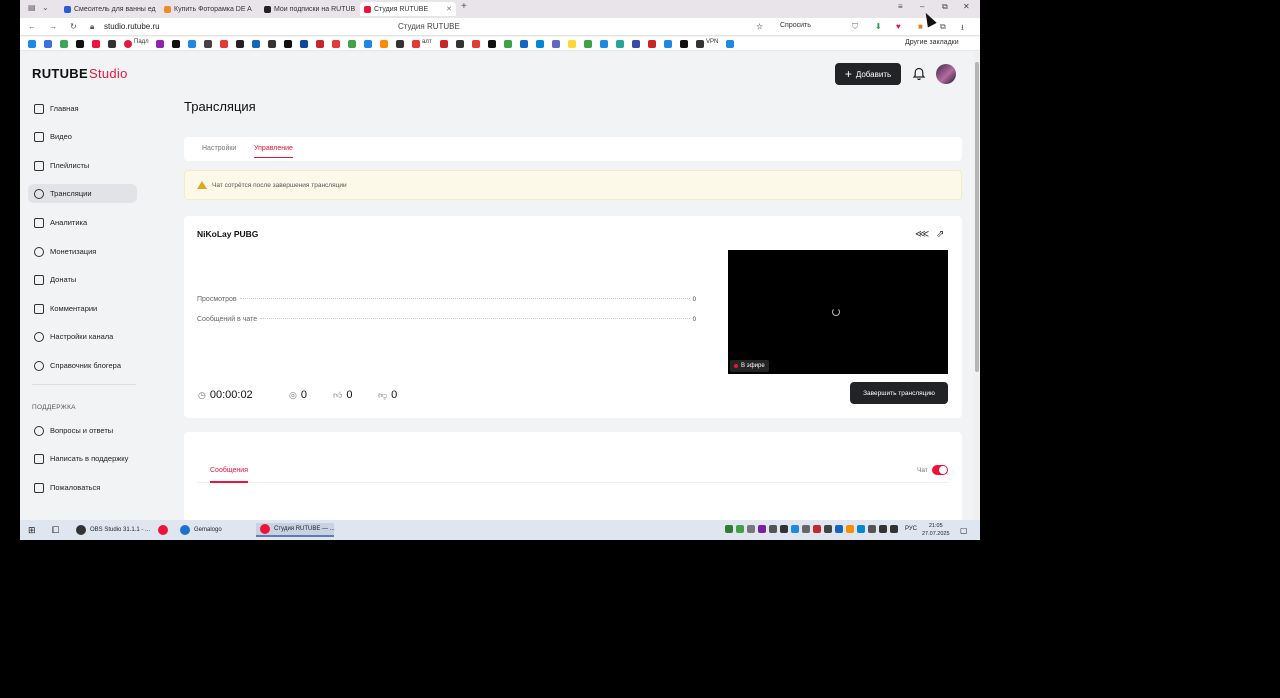 The image size is (1280, 698). I want to click on bell-icon, so click(919, 74).